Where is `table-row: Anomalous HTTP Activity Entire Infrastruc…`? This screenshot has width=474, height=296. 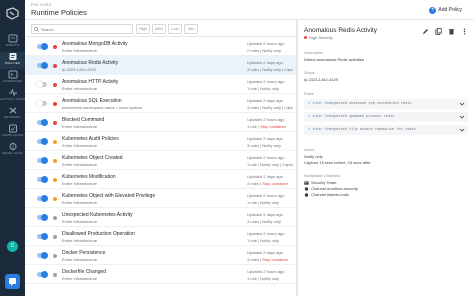
table-row: Anomalous HTTP Activity Entire Infrastruc… is located at coordinates (161, 84).